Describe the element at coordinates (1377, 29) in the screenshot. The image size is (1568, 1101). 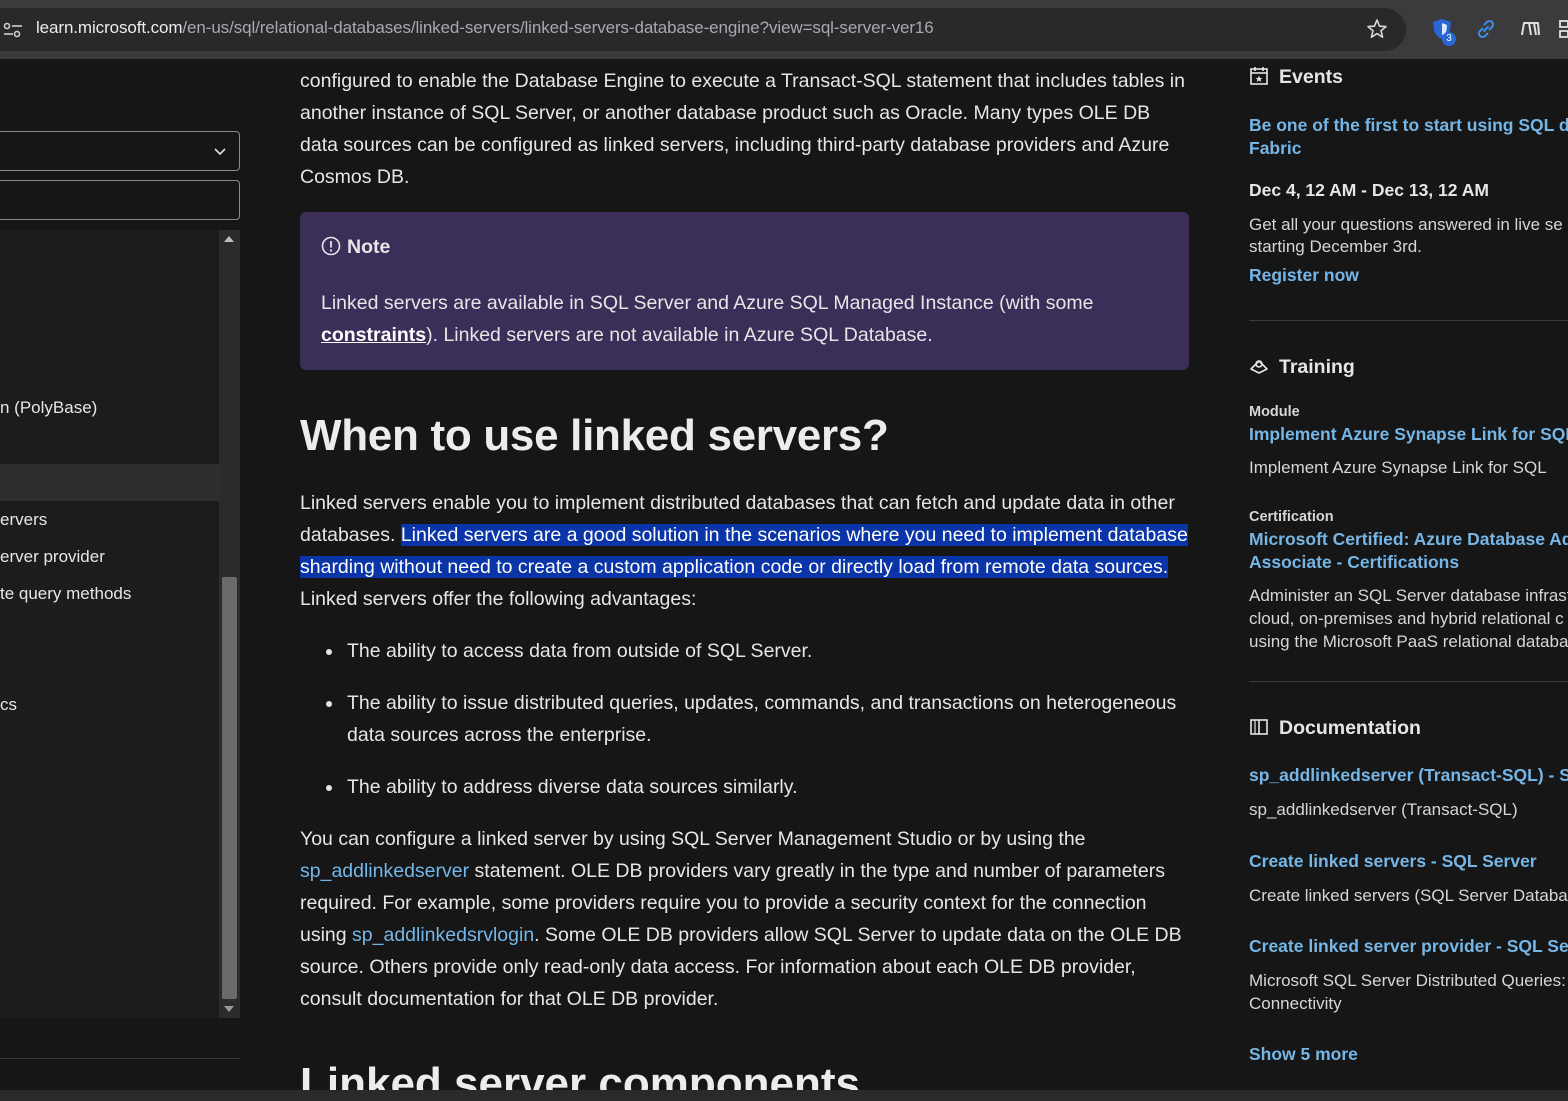
I see `bookmark-star-icon` at that location.